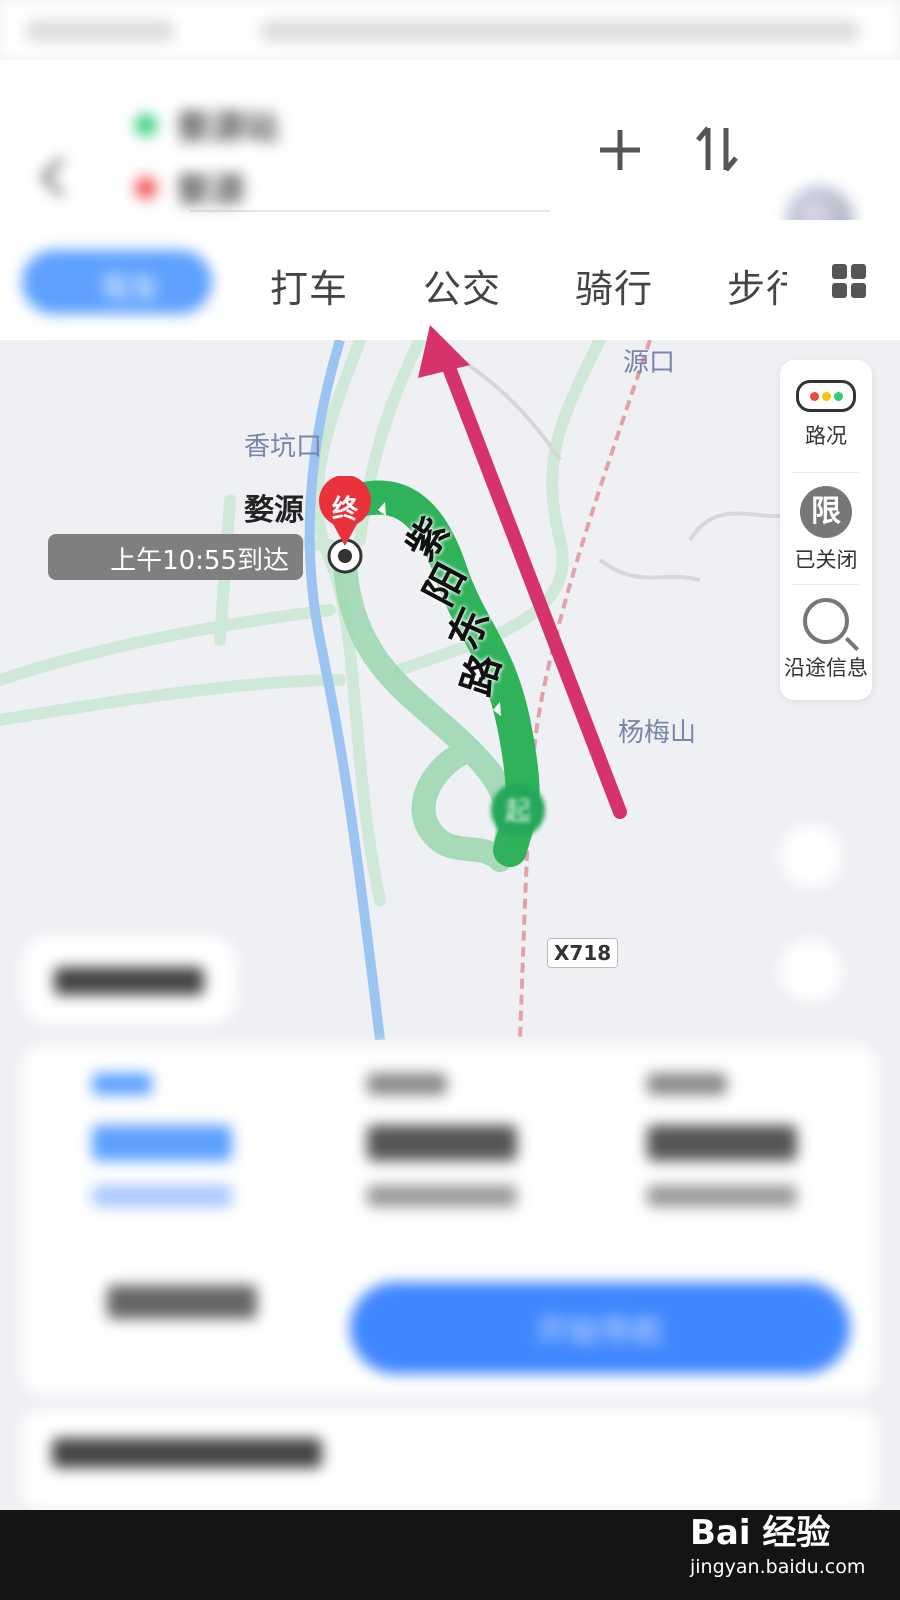  Describe the element at coordinates (614, 285) in the screenshot. I see `tab-cycling: 骑行` at that location.